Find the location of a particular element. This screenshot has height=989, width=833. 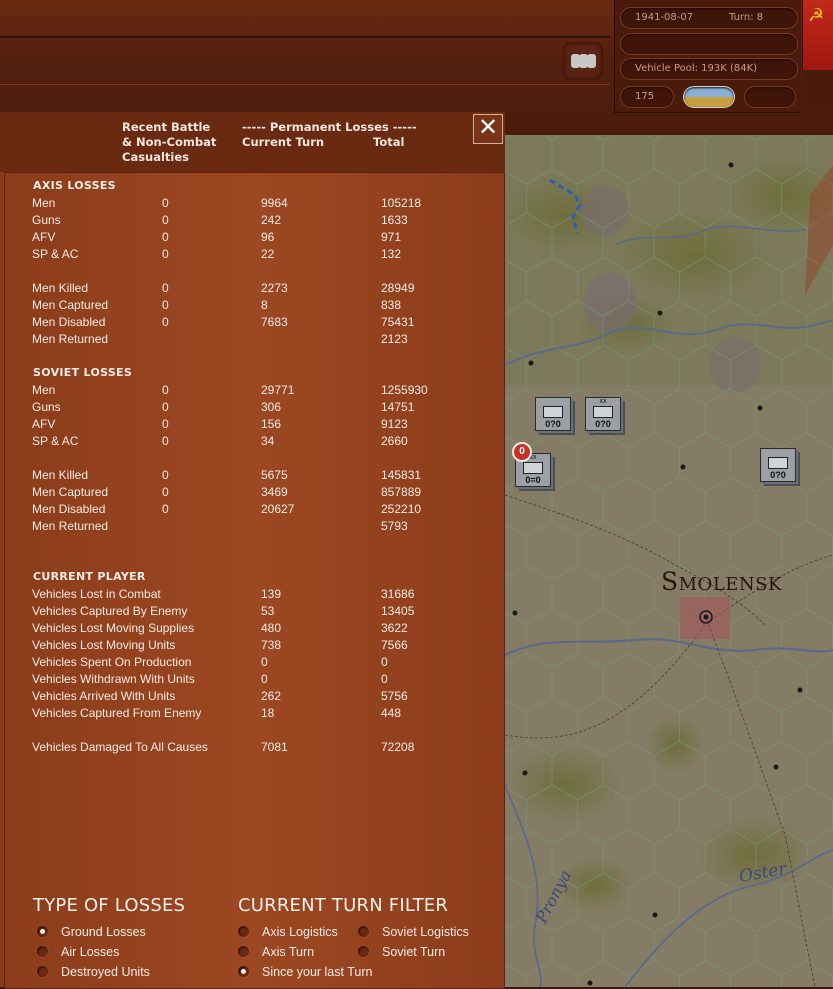

empty-status-field is located at coordinates (709, 44).